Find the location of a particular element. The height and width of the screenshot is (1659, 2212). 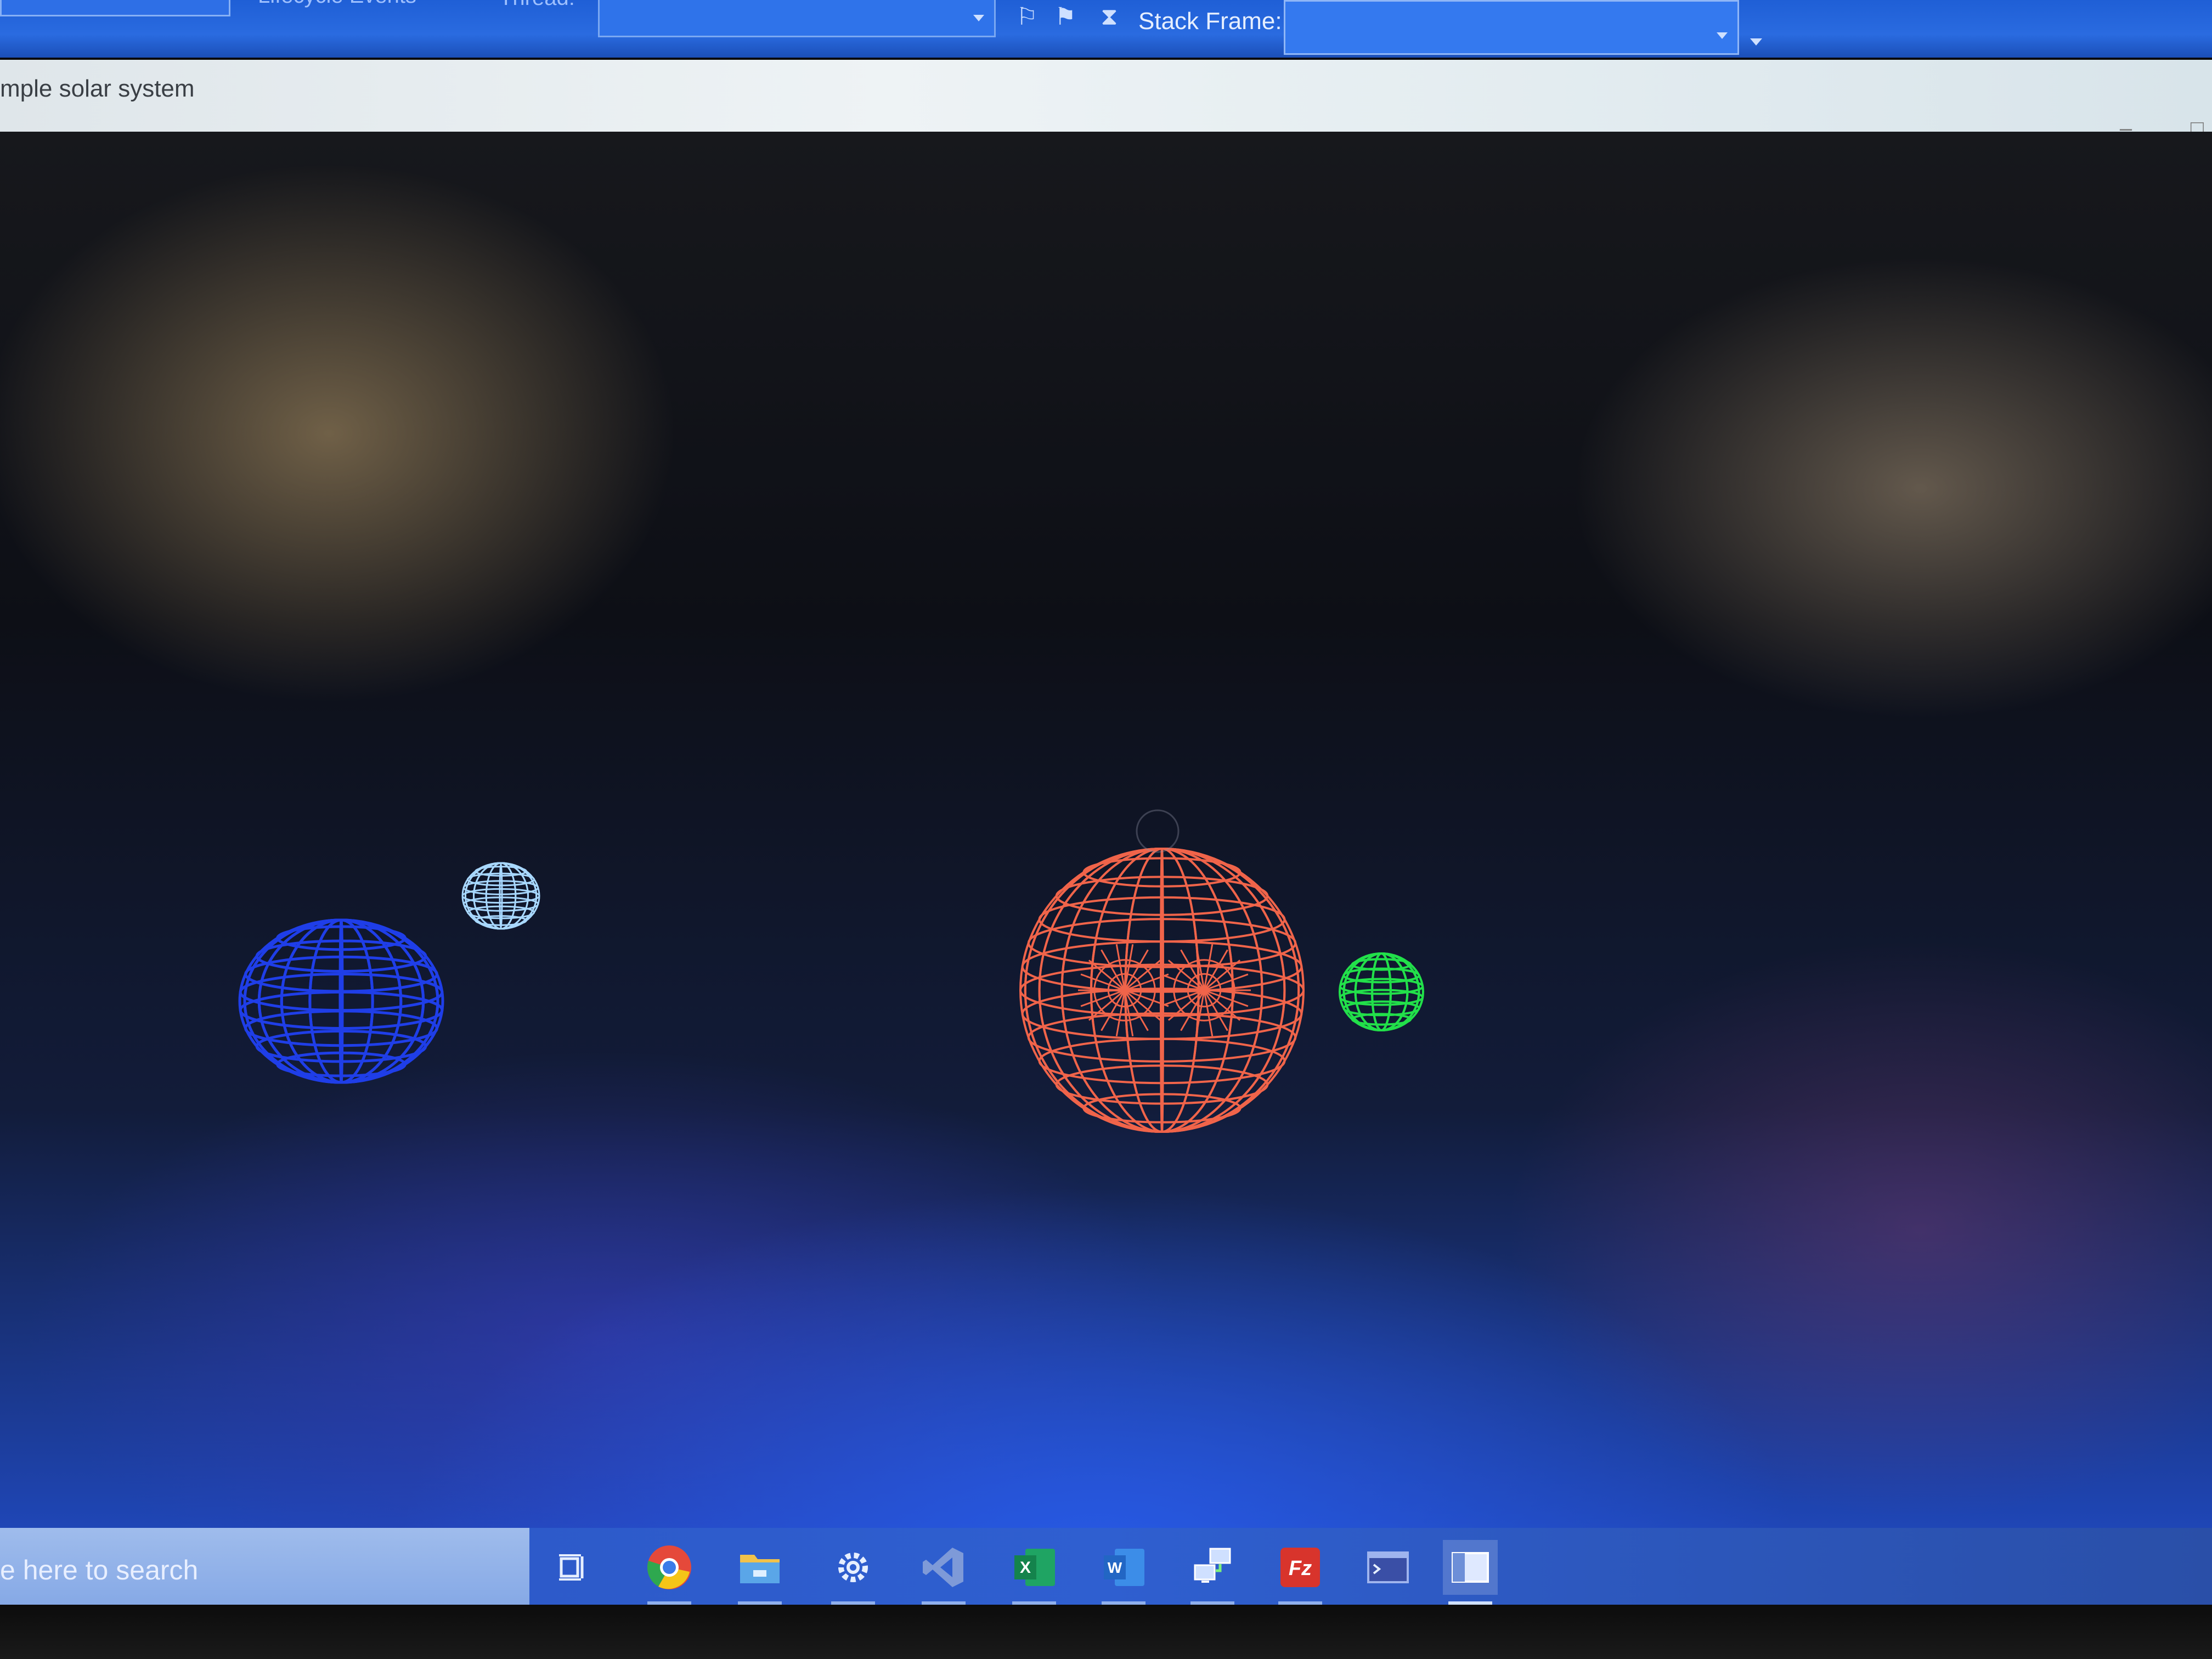

filezilla-icon: Fz is located at coordinates (1300, 1572).